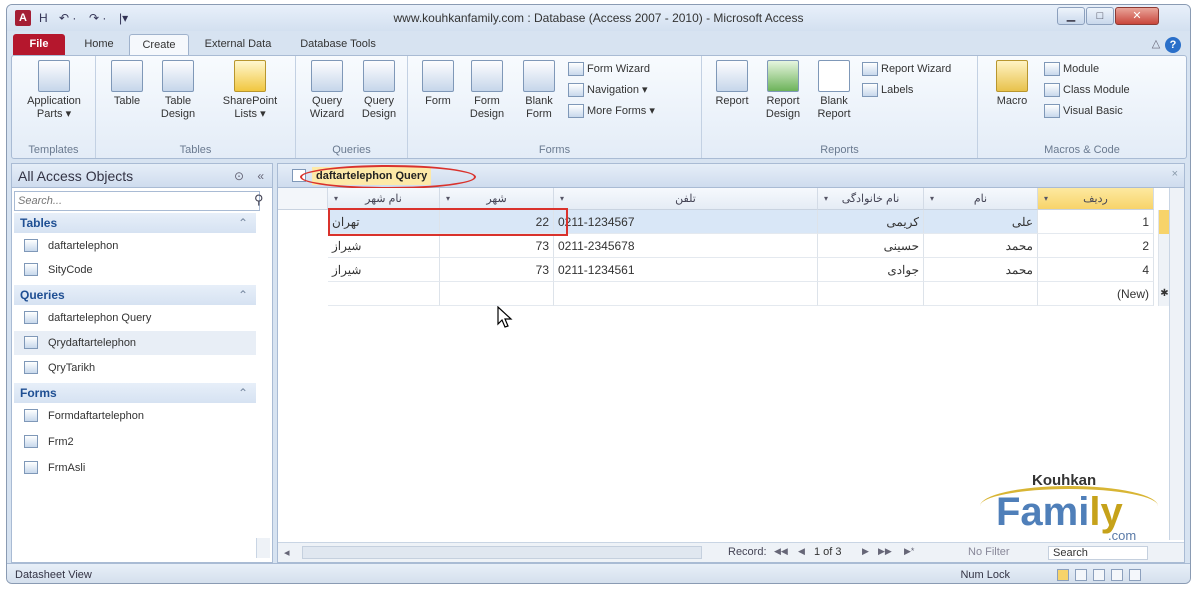  I want to click on cell-city, so click(497, 294).